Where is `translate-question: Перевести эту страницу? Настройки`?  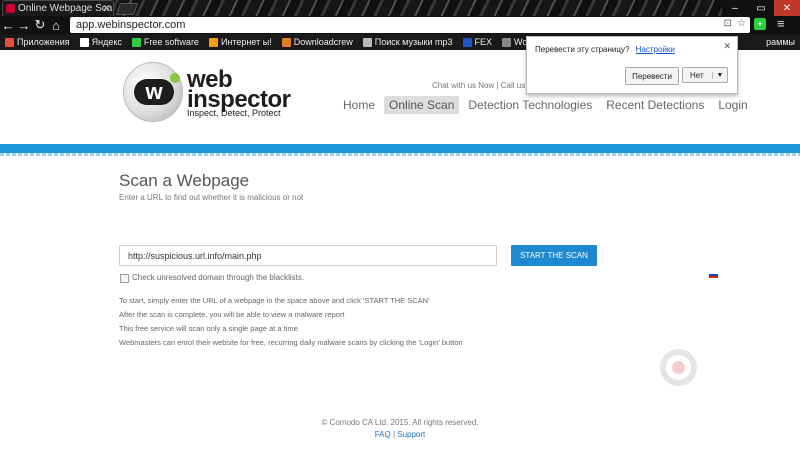
translate-question: Перевести эту страницу? Настройки is located at coordinates (605, 49).